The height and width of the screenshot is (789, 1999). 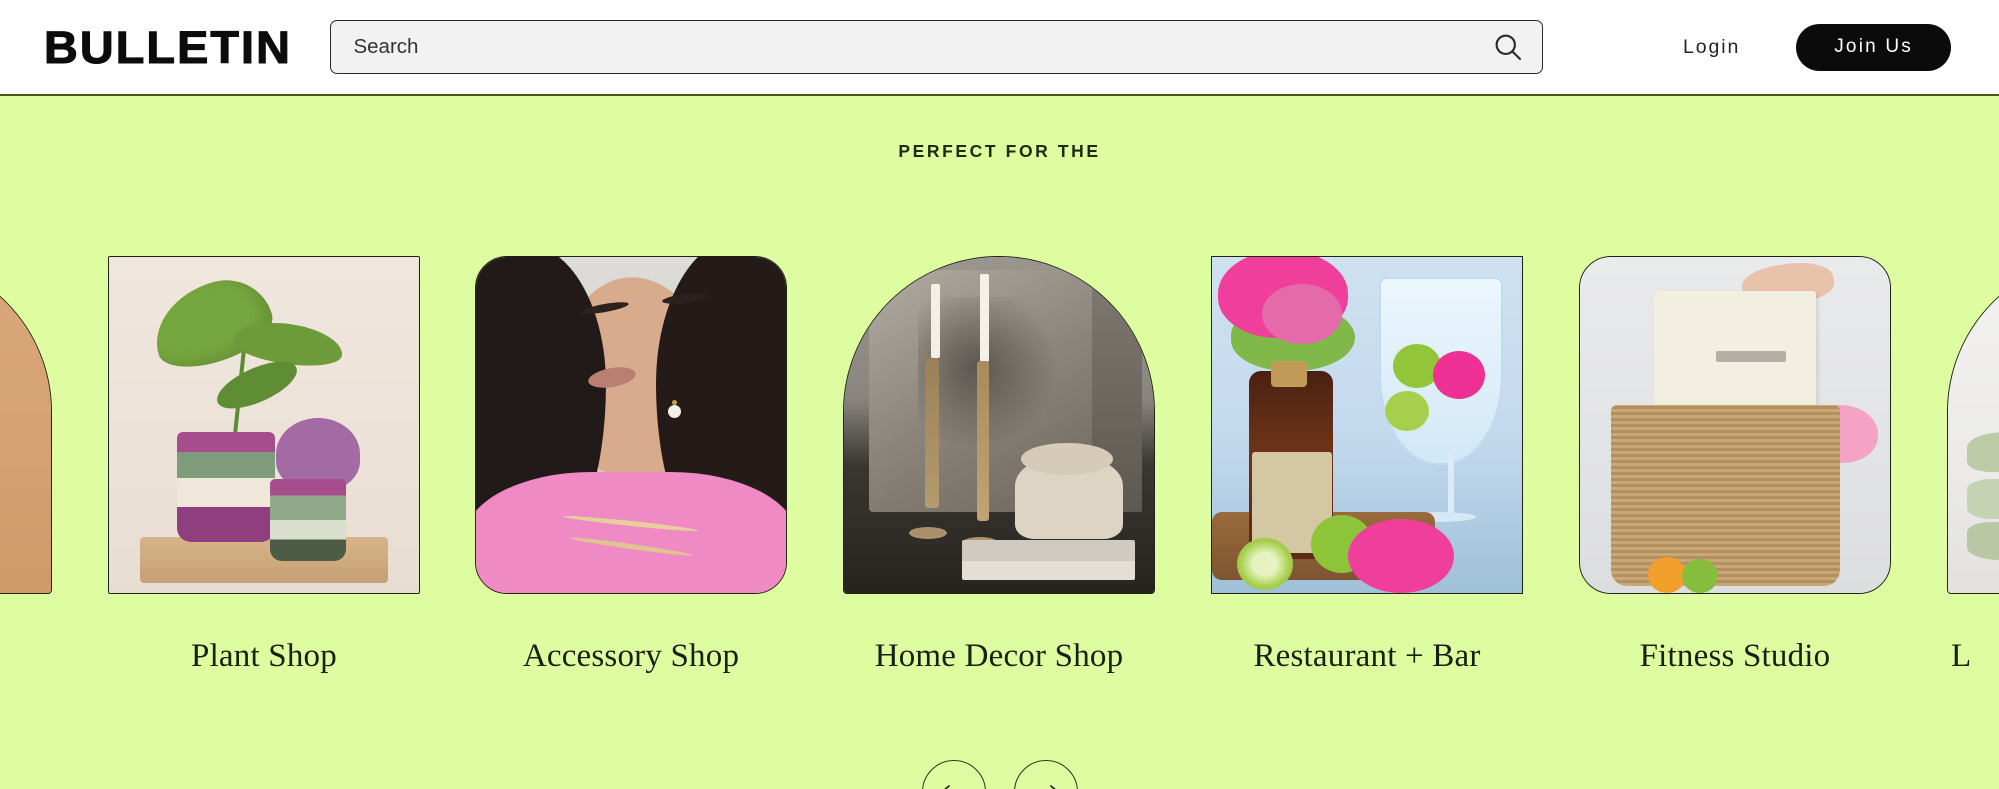 I want to click on card-label: L, so click(x=1961, y=656).